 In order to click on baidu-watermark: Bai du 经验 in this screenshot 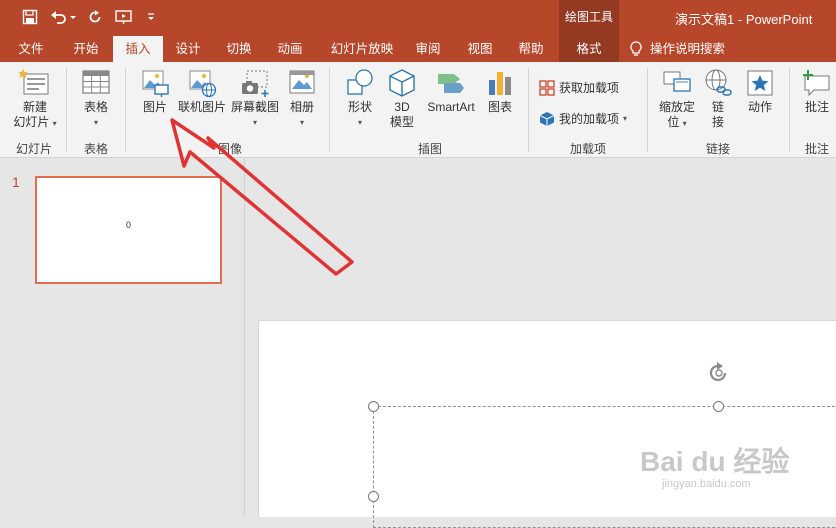, I will do `click(715, 461)`.